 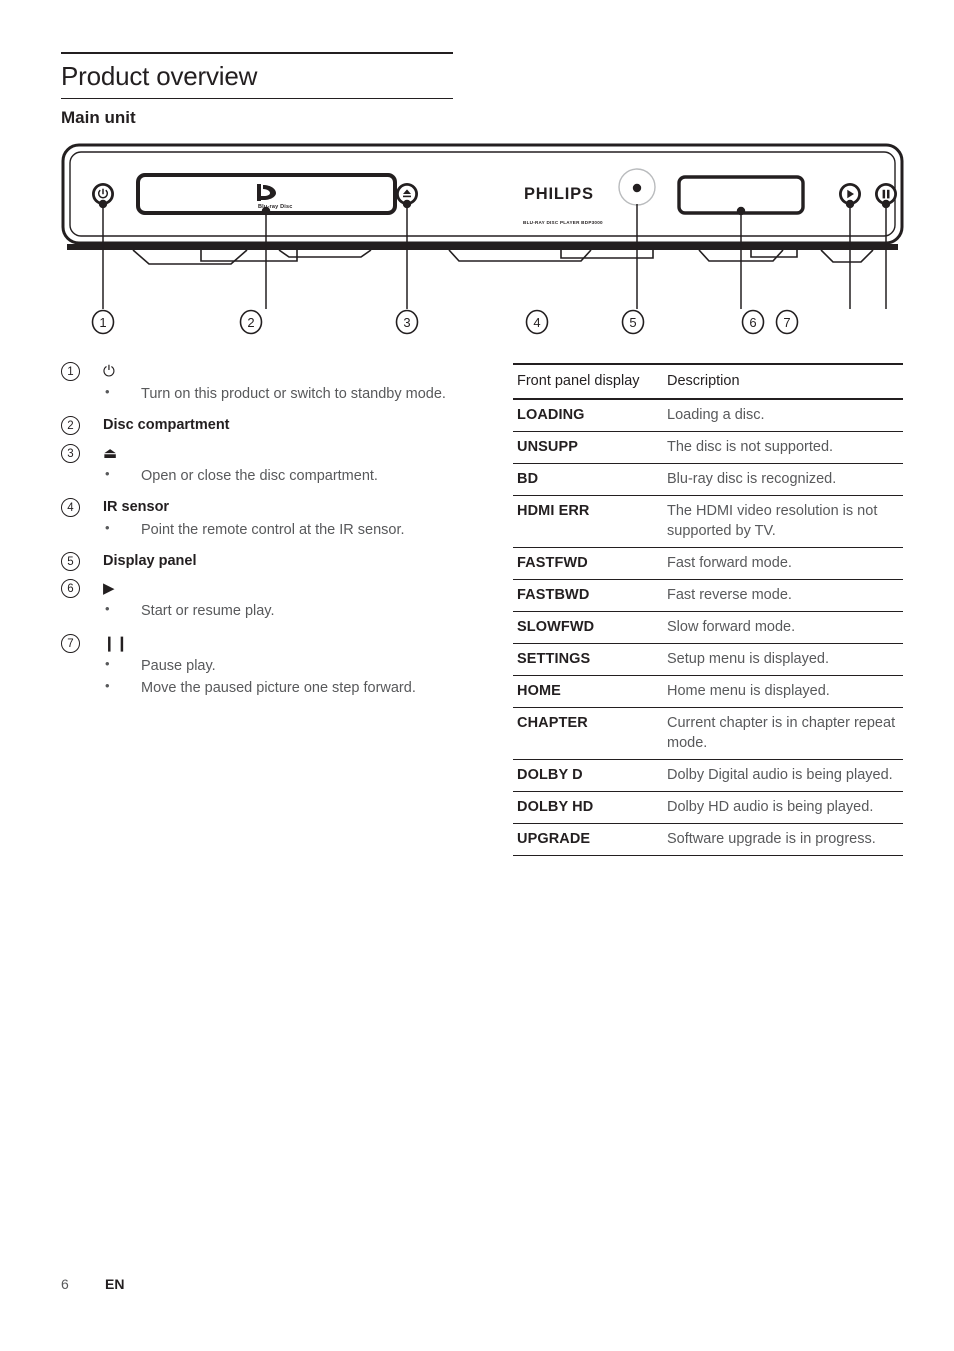 I want to click on table-row: UNSUPP The disc is not supported., so click(x=708, y=448).